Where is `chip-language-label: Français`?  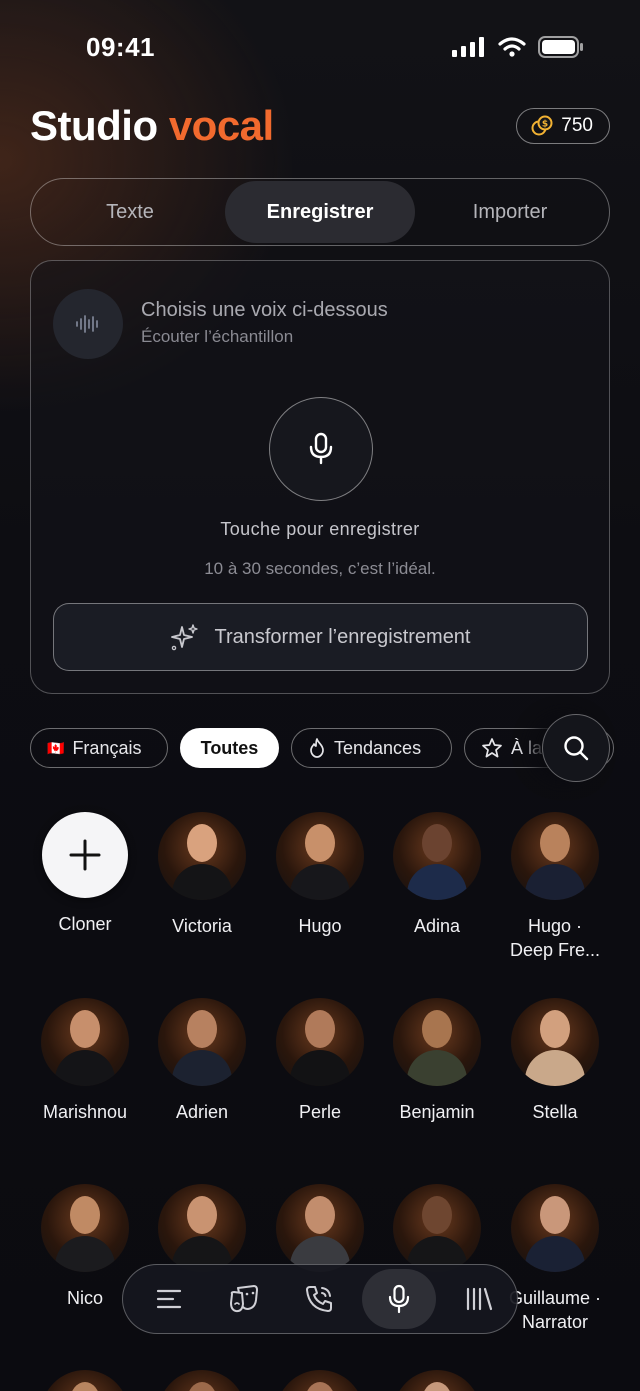 chip-language-label: Français is located at coordinates (107, 747).